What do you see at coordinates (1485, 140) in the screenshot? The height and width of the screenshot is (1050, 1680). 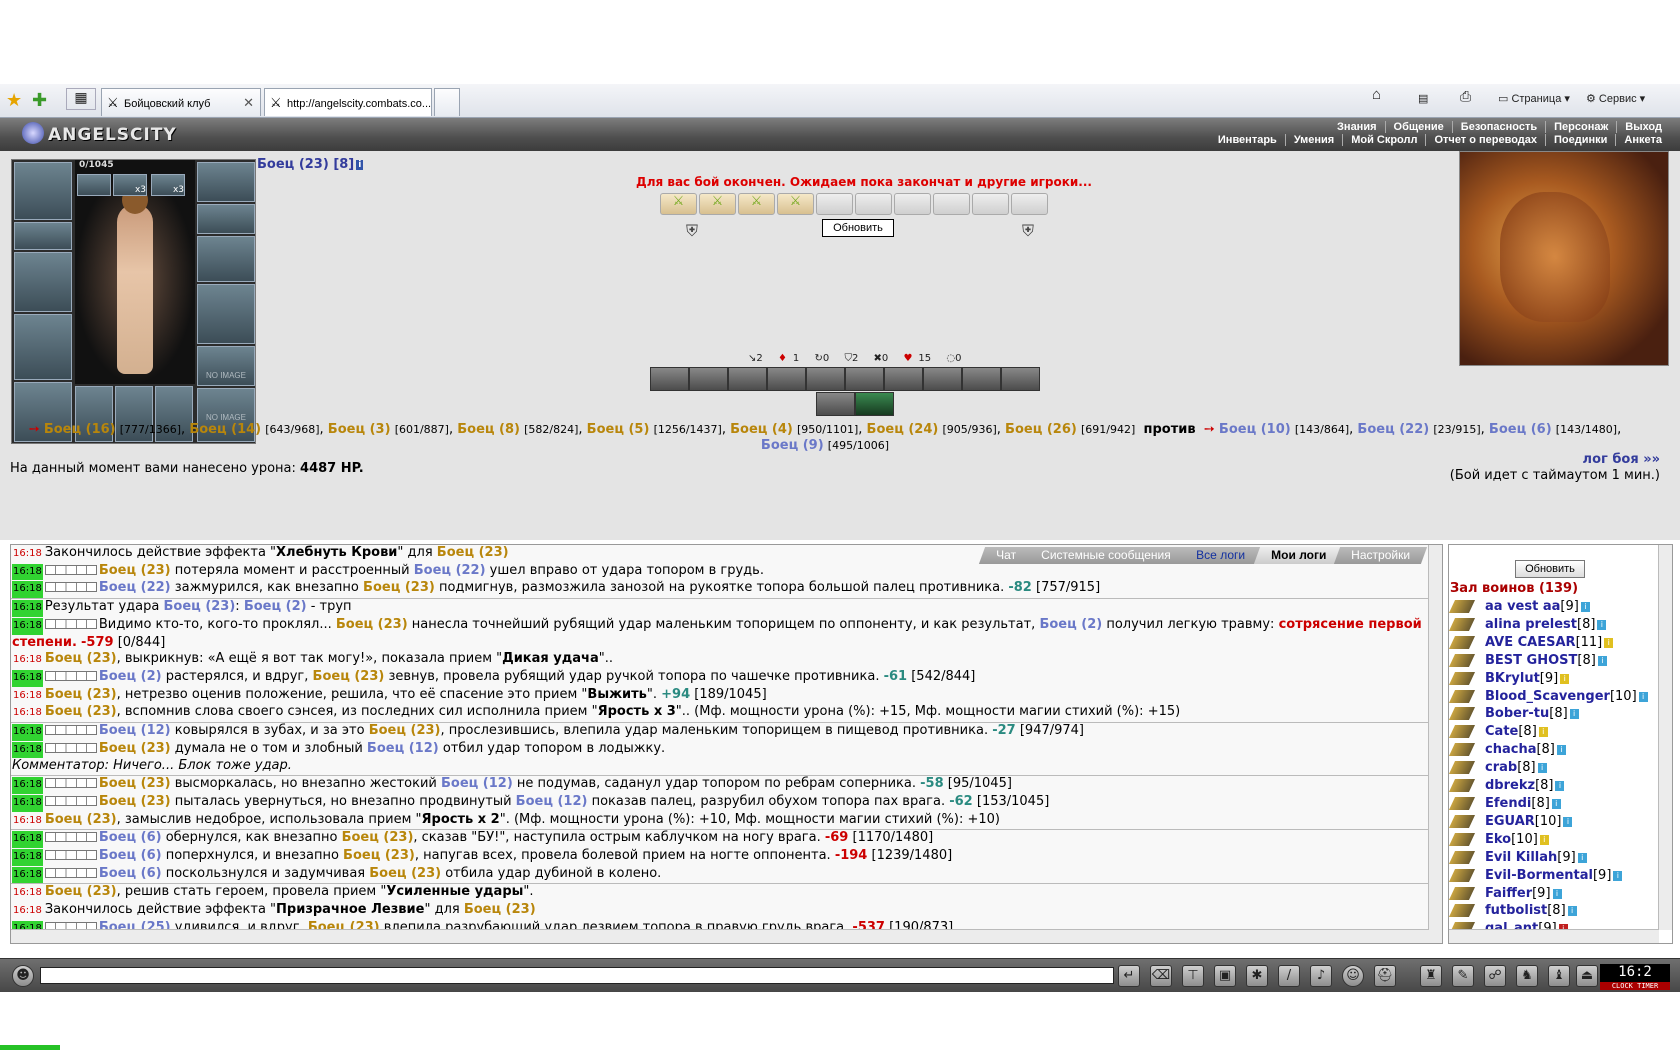 I see `menu-transfer-report: Отчет о переводах` at bounding box center [1485, 140].